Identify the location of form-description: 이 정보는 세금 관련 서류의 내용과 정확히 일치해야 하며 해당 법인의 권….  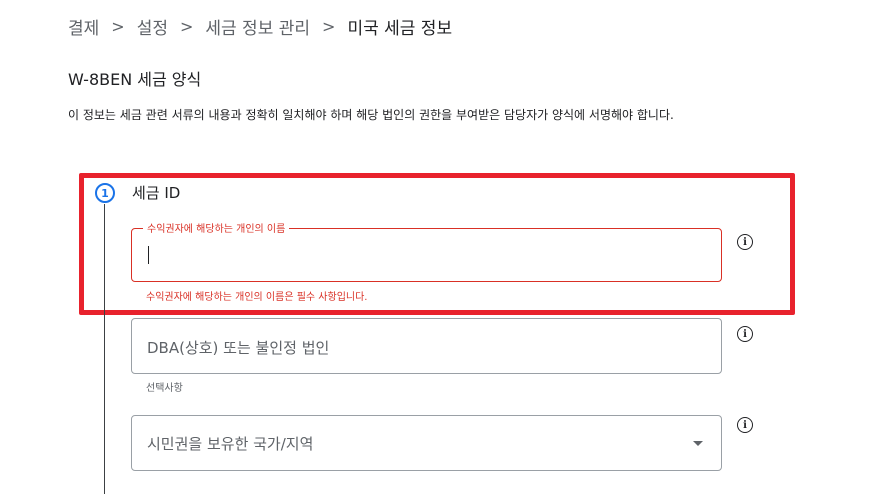
(371, 115).